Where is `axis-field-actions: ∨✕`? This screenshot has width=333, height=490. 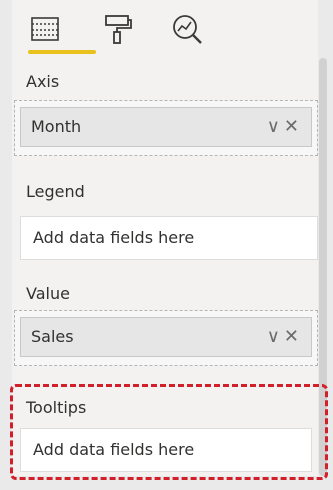
axis-field-actions: ∨✕ is located at coordinates (285, 126).